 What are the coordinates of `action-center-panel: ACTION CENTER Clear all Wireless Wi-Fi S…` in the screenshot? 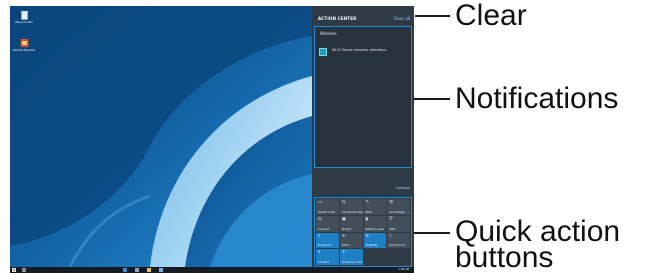 It's located at (363, 136).